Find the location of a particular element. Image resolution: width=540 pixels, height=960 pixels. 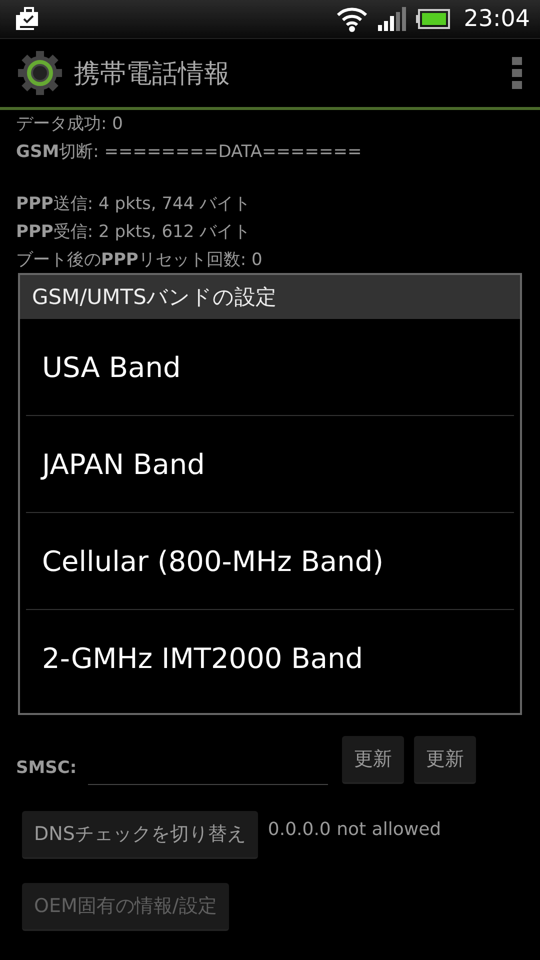

dialog-title: GSM/UMTSバンドの設定 is located at coordinates (270, 297).